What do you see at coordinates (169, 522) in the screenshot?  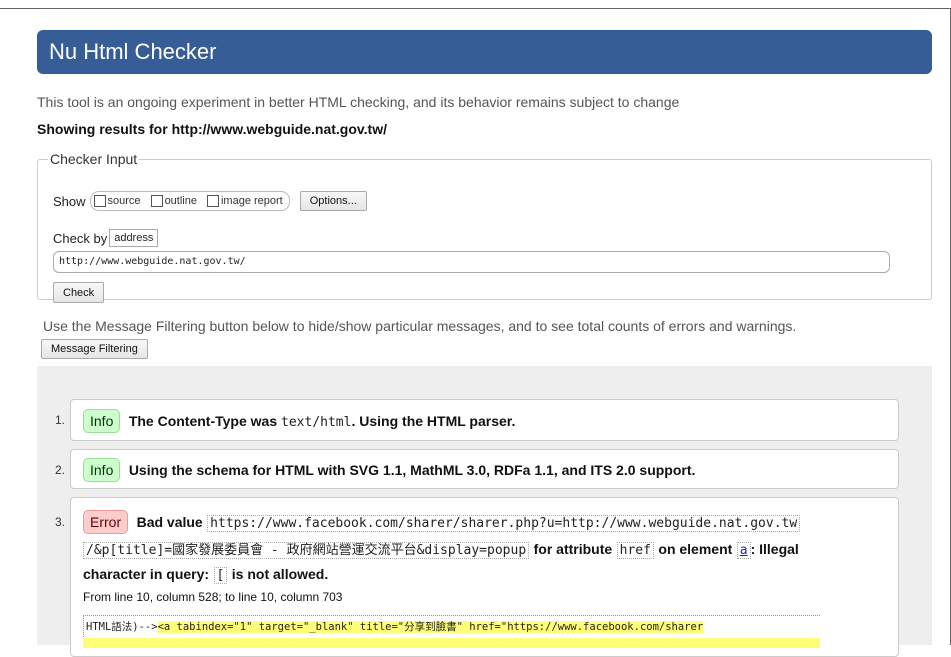 I see `bad-value-label: Bad value` at bounding box center [169, 522].